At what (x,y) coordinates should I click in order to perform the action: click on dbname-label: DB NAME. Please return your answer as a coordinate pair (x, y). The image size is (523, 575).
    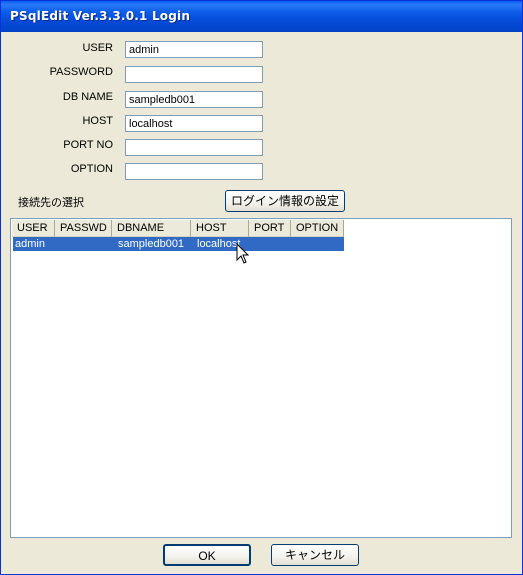
    Looking at the image, I should click on (87, 97).